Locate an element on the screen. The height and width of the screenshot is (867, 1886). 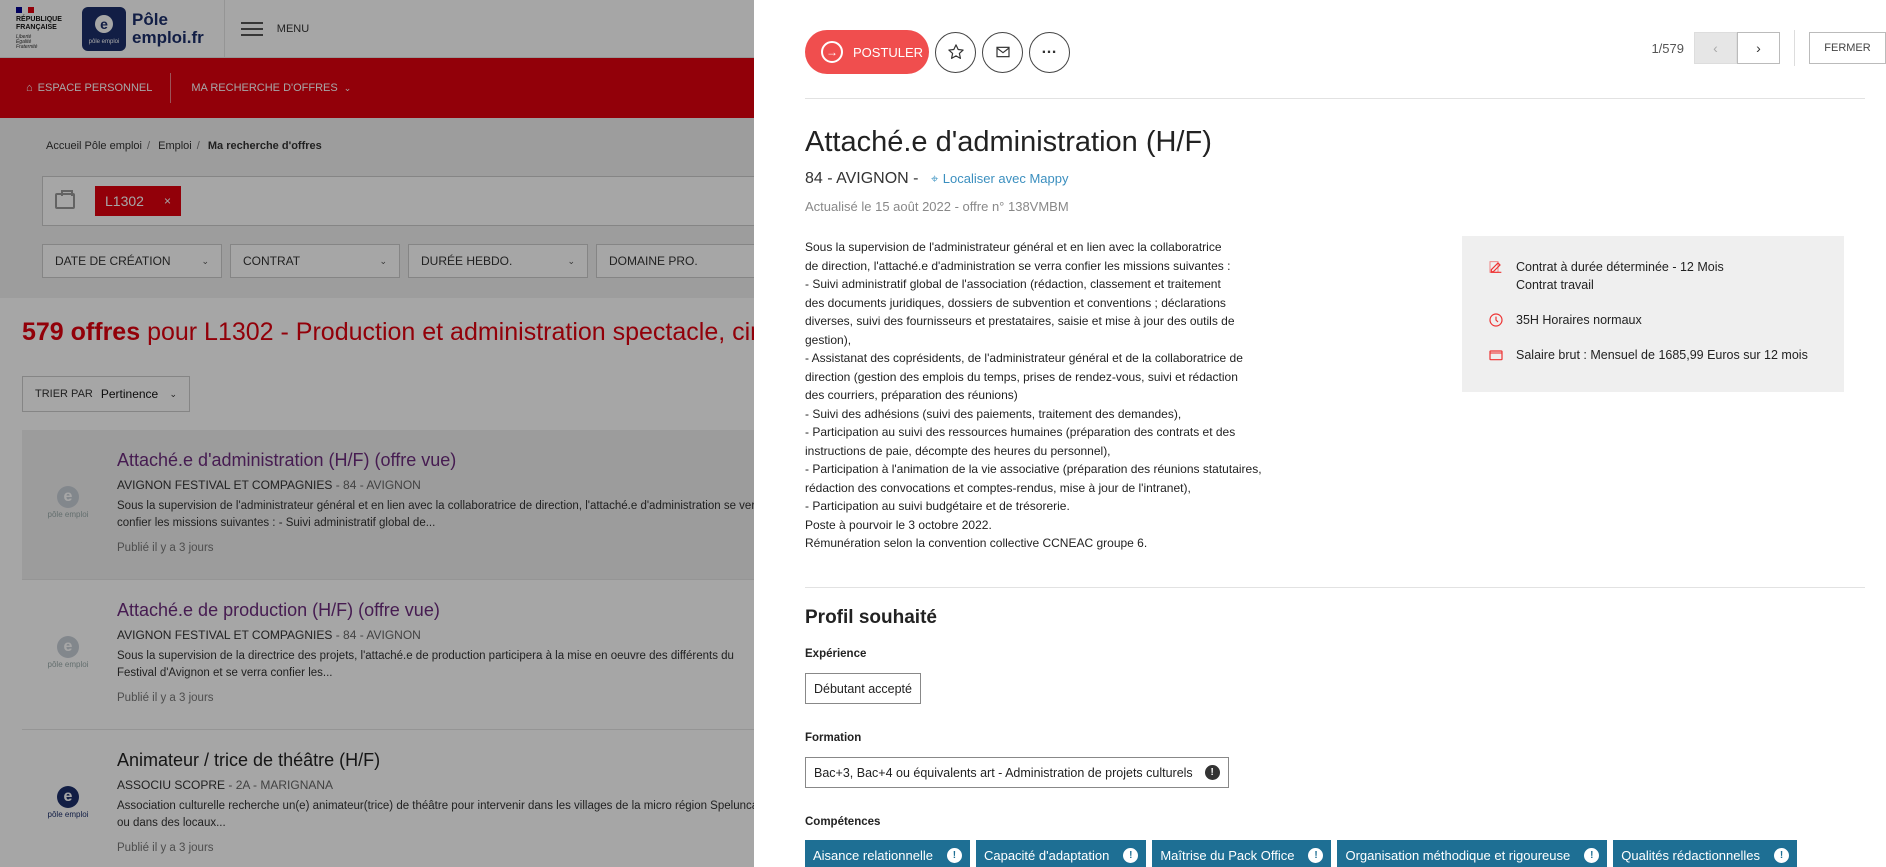
star-icon is located at coordinates (955, 51).